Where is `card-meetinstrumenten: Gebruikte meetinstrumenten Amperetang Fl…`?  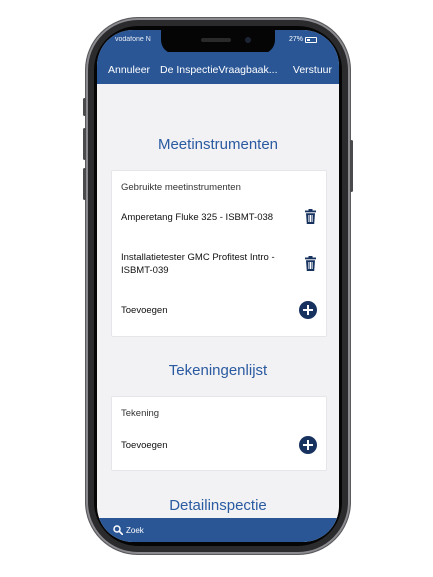
card-meetinstrumenten: Gebruikte meetinstrumenten Amperetang Fl… is located at coordinates (219, 253).